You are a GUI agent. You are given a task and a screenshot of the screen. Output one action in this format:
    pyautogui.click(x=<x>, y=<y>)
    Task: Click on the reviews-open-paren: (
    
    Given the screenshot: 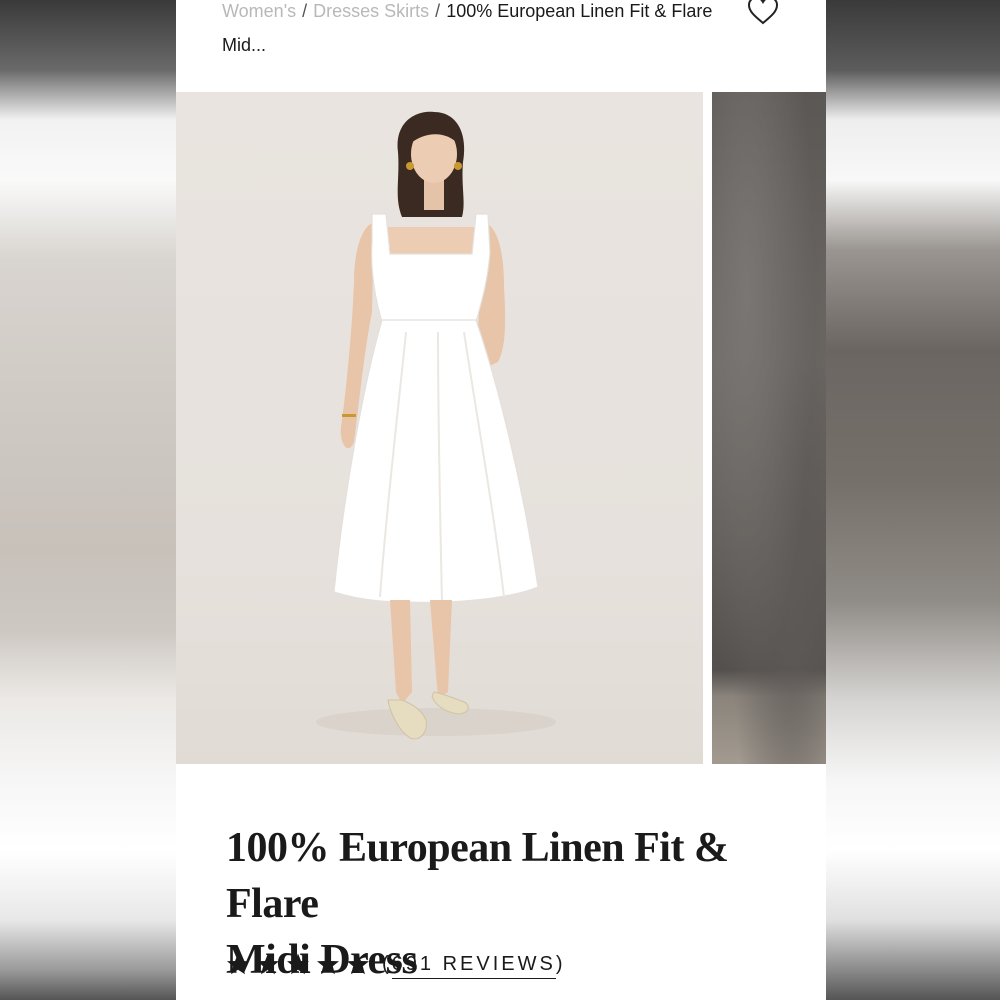 What is the action you would take?
    pyautogui.click(x=387, y=963)
    